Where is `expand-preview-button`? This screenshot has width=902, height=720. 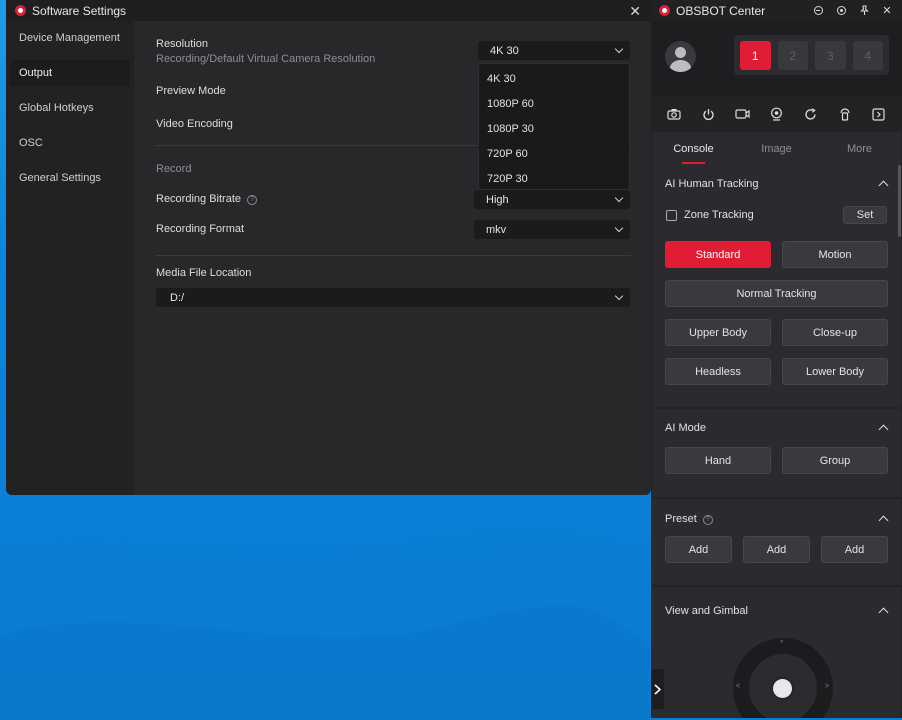 expand-preview-button is located at coordinates (657, 689).